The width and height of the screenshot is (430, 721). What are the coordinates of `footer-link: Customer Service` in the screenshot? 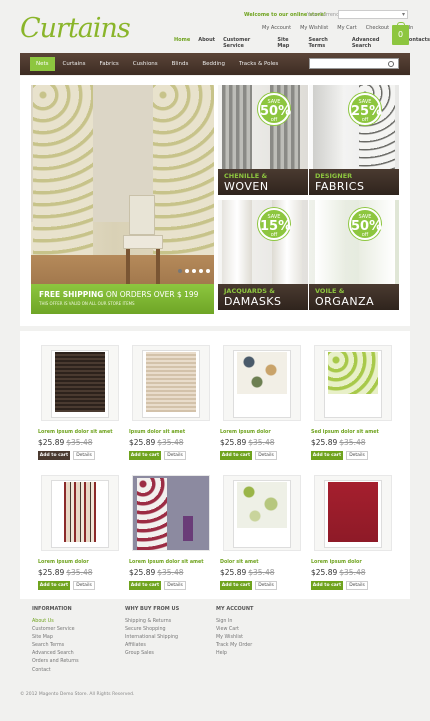 It's located at (55, 630).